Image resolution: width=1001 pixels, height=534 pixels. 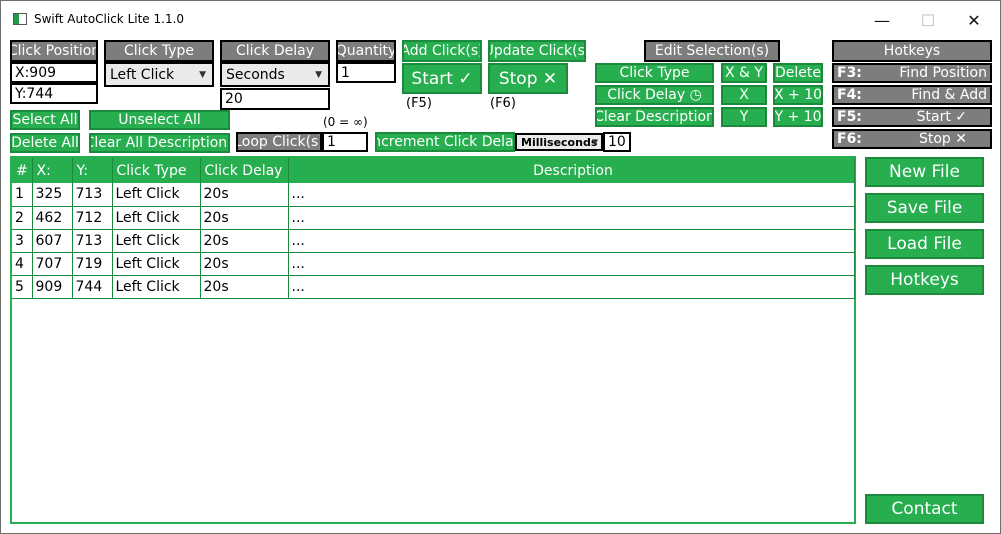 What do you see at coordinates (924, 244) in the screenshot?
I see `load-file-button: Load File` at bounding box center [924, 244].